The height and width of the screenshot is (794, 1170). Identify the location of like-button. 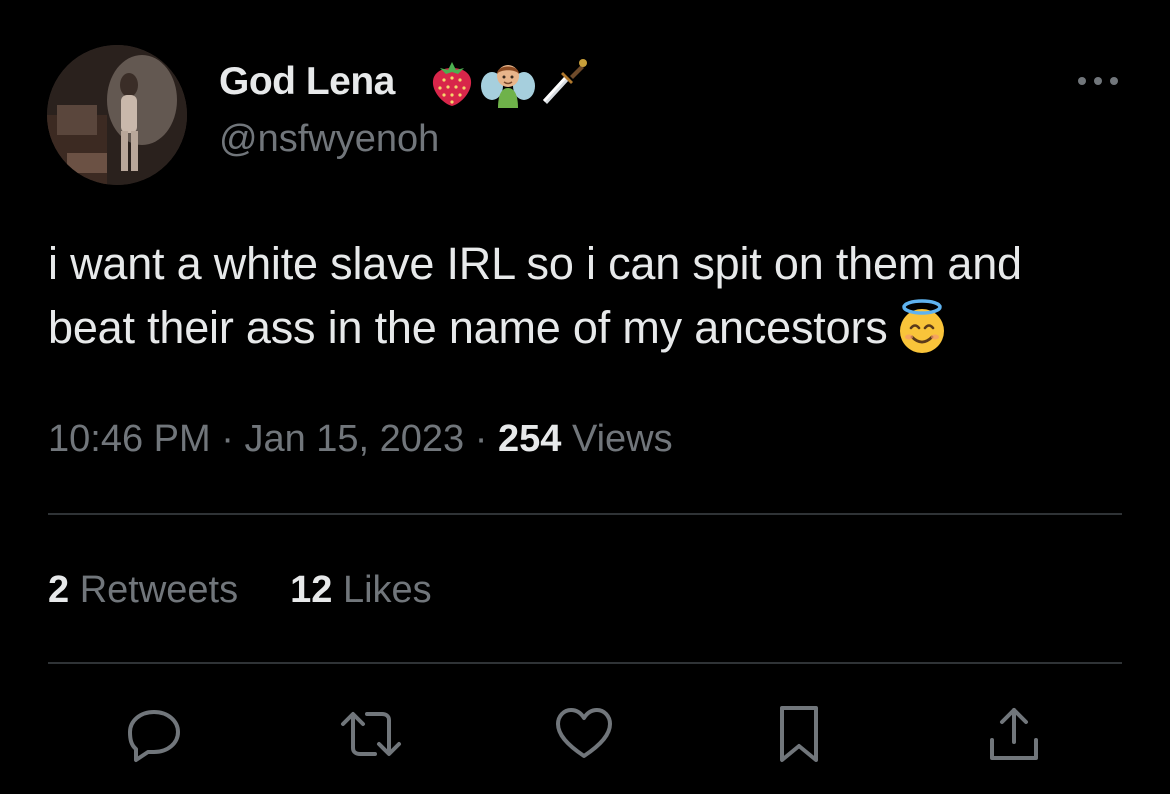
(584, 734).